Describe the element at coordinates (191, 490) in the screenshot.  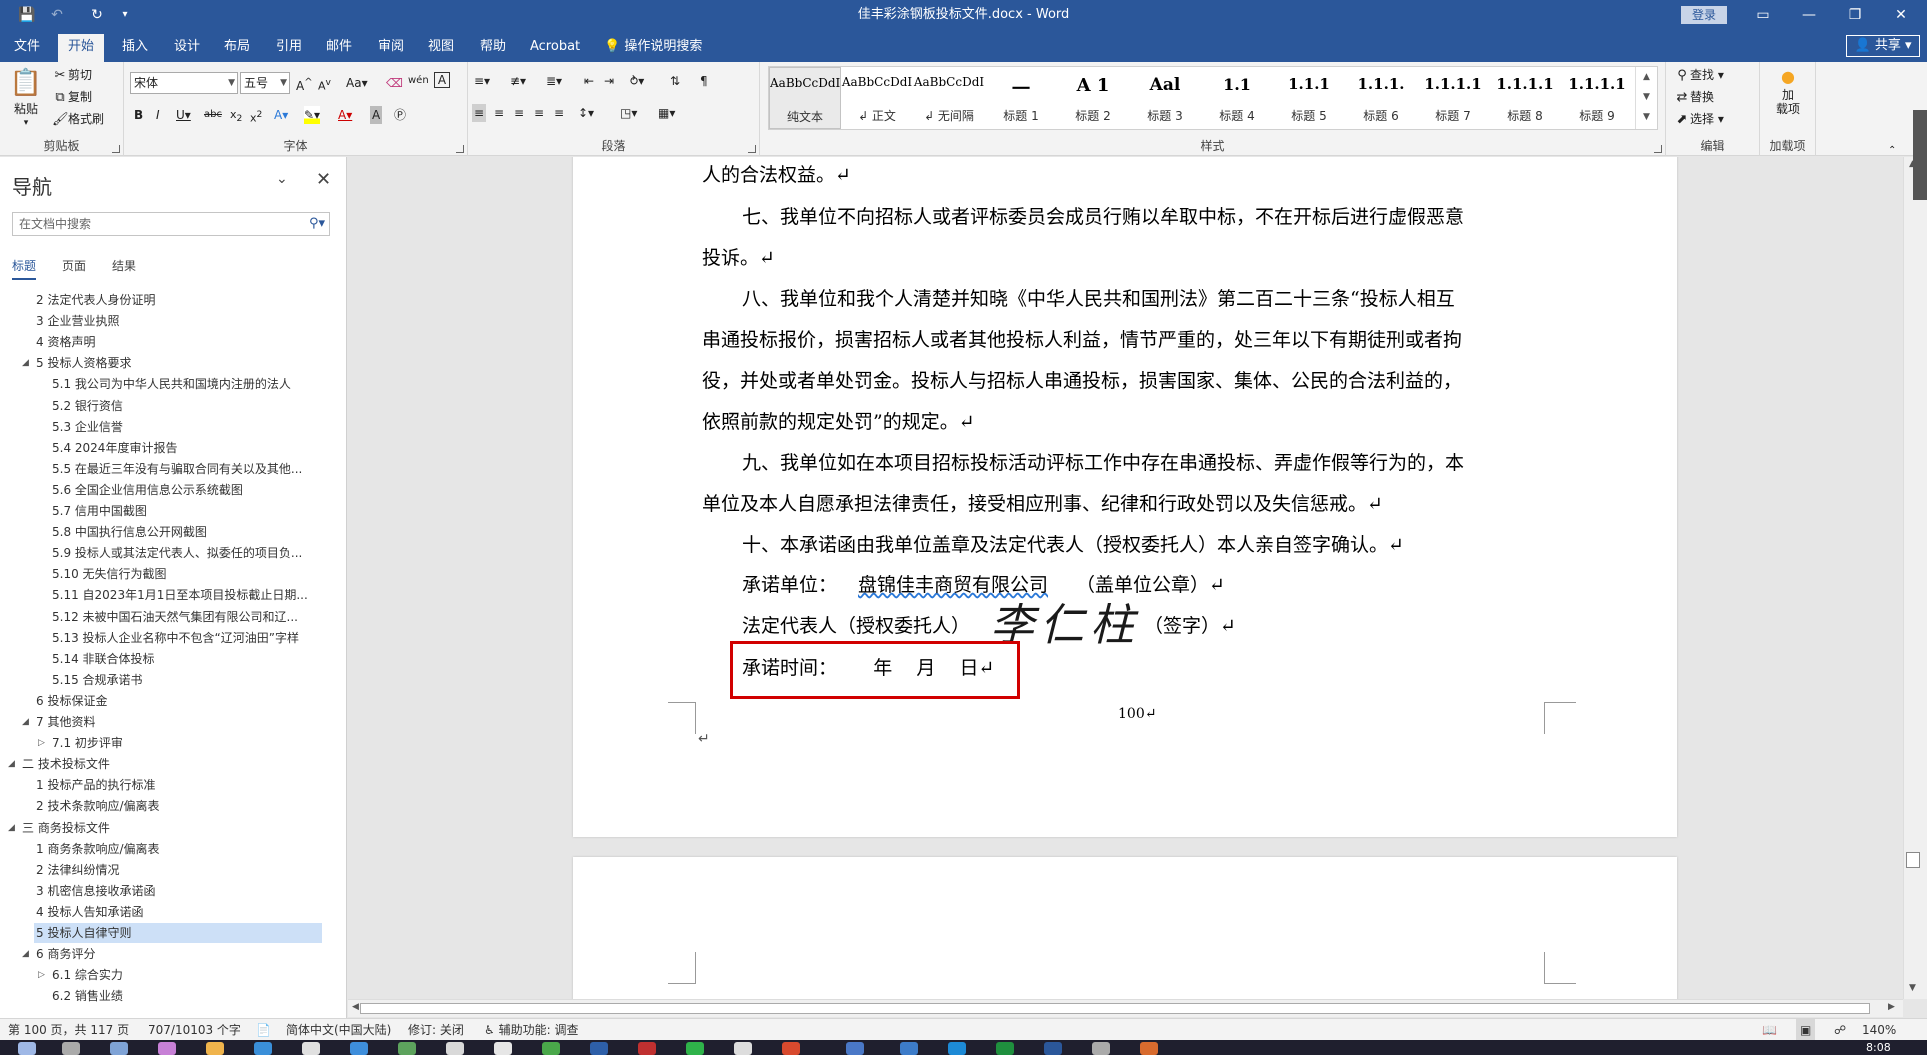
I see `nav-heading-item: 5.6 全国企业信用信息公示系统截图` at that location.